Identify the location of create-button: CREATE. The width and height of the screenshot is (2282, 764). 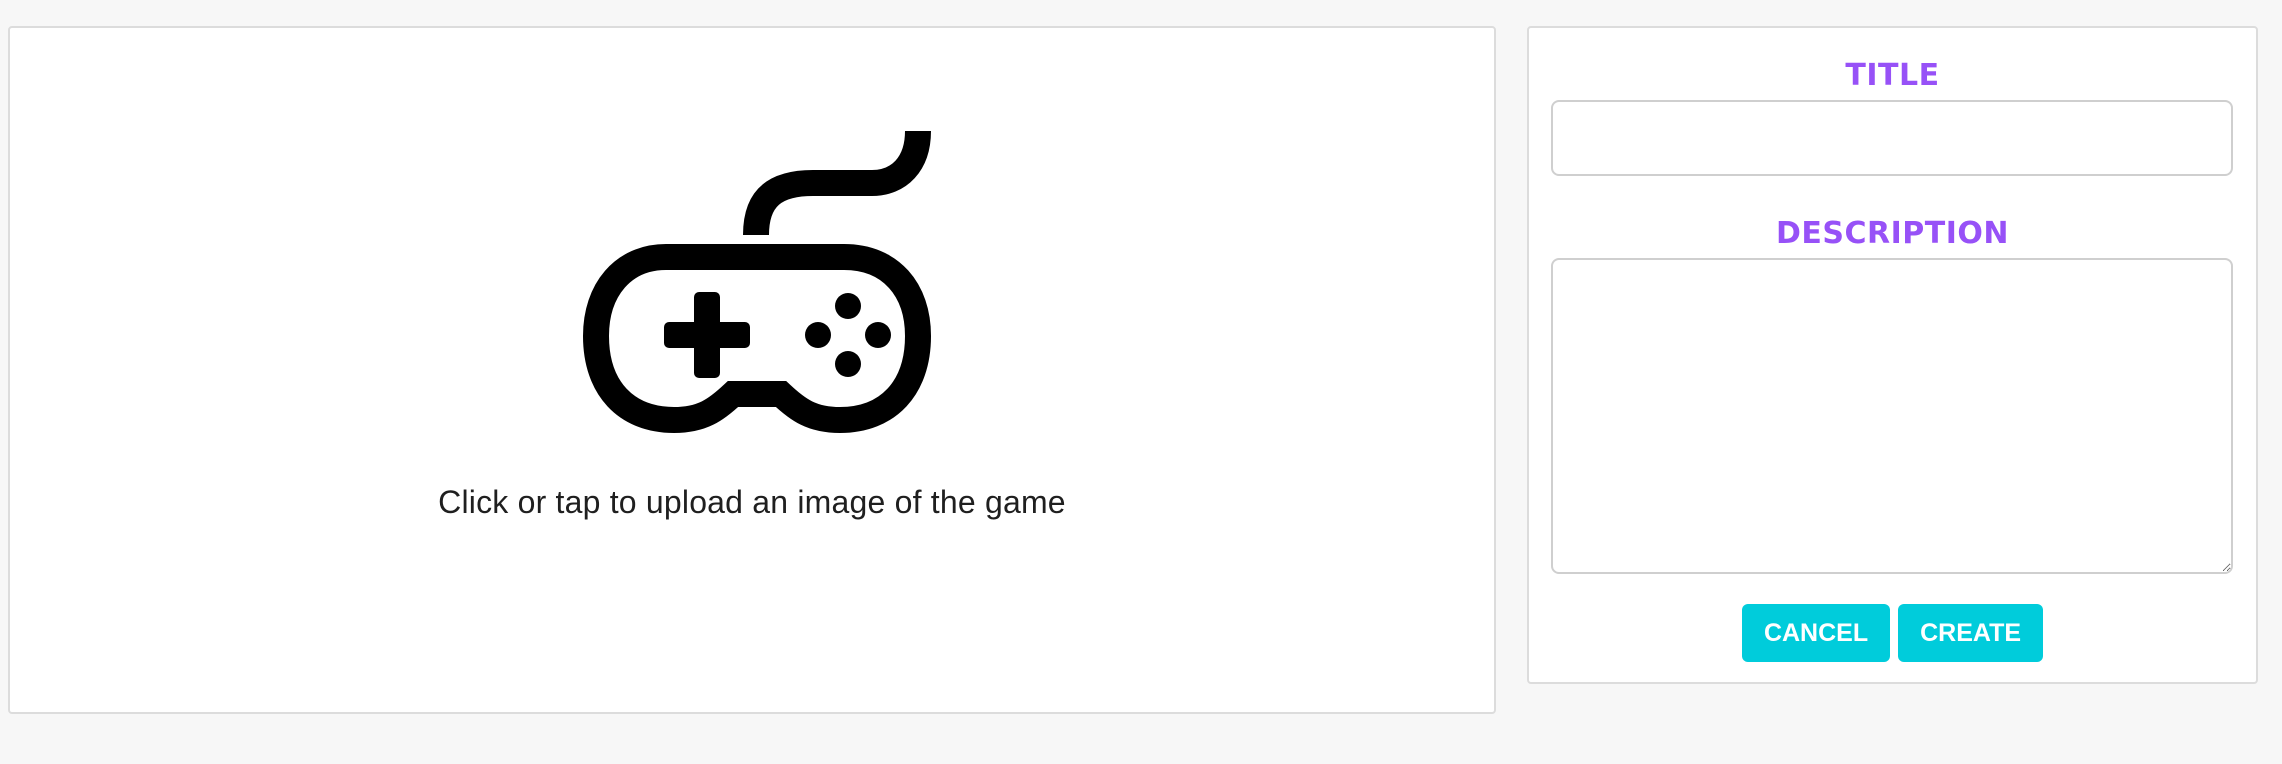
(1971, 633).